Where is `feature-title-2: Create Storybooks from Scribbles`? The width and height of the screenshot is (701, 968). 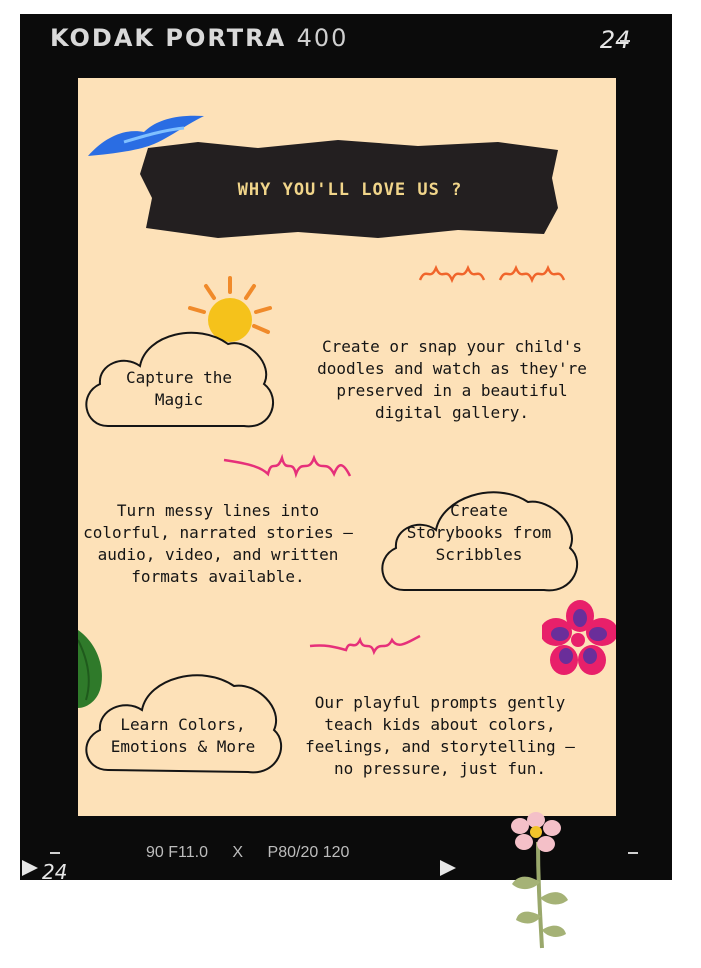
feature-title-2: Create Storybooks from Scribbles is located at coordinates (479, 532).